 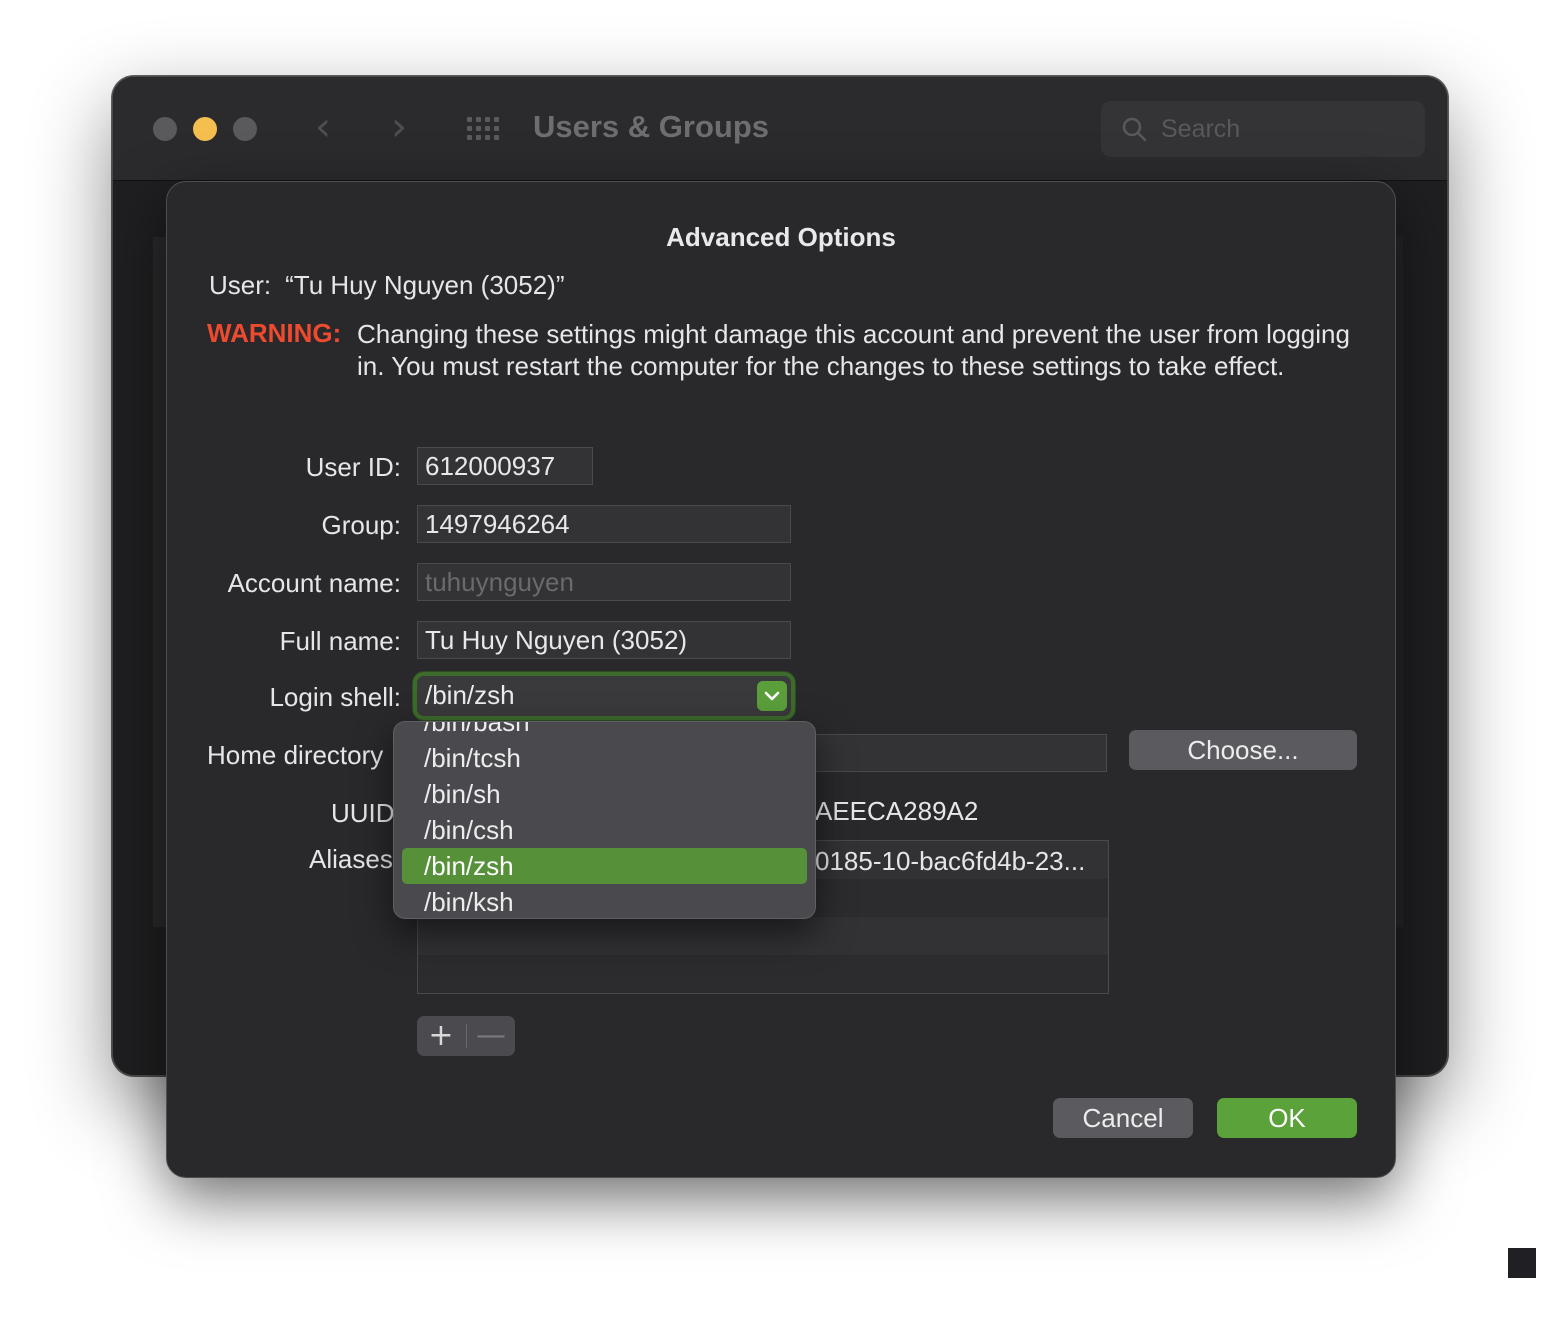 What do you see at coordinates (205, 129) in the screenshot?
I see `minimize-window-button` at bounding box center [205, 129].